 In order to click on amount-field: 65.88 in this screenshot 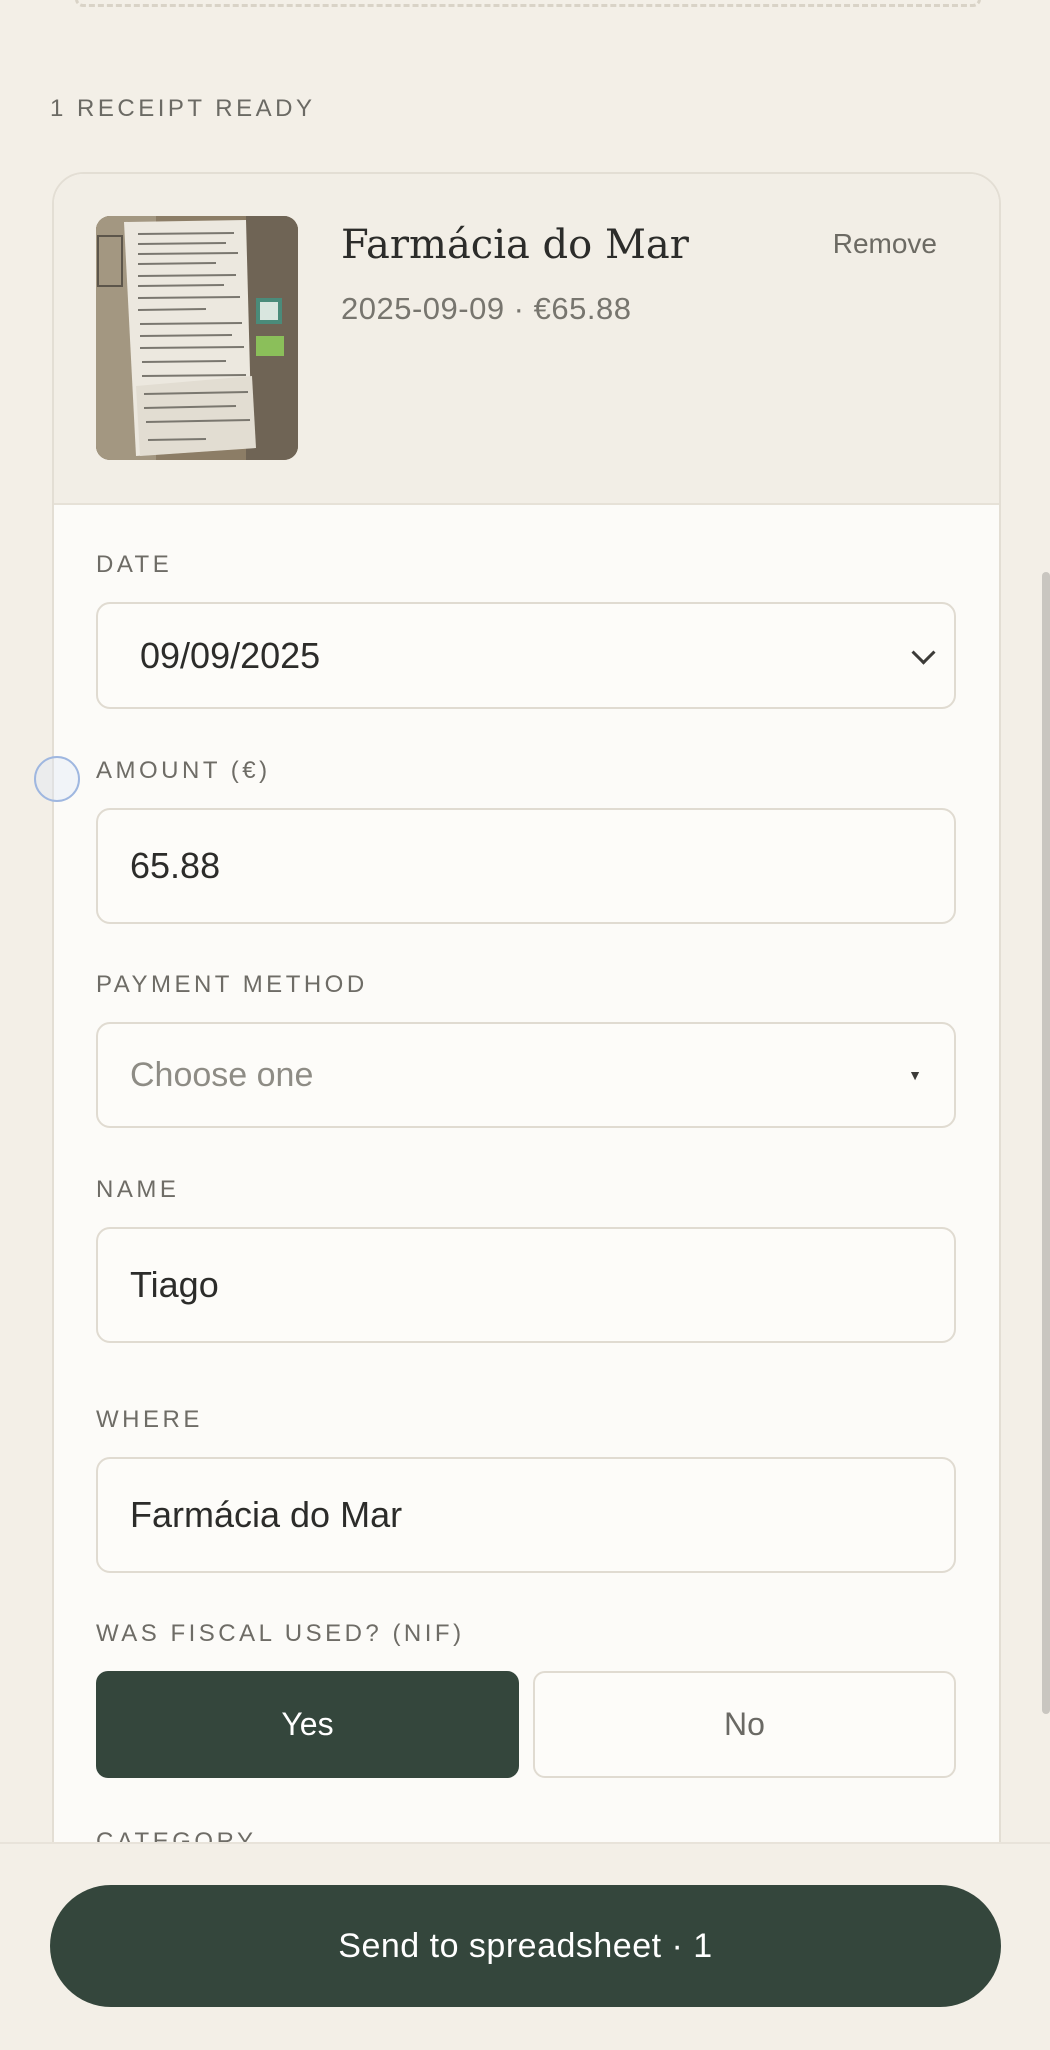, I will do `click(526, 866)`.